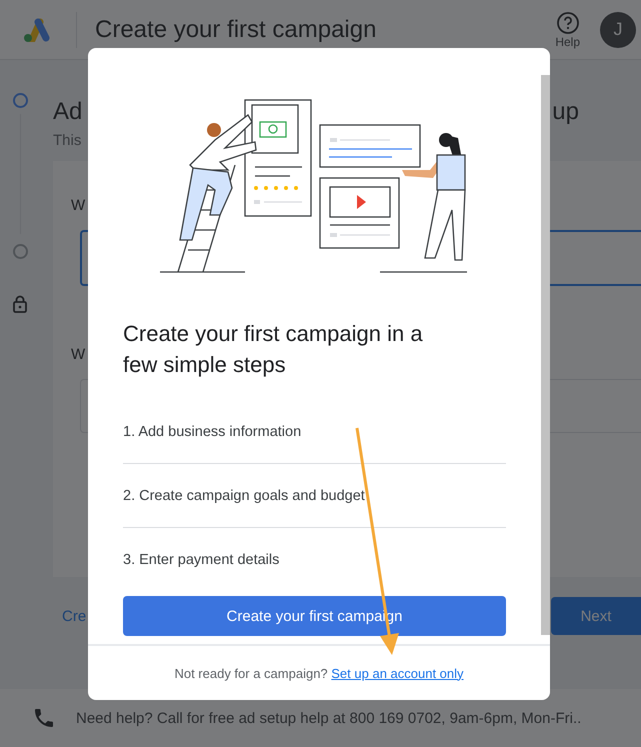  I want to click on page-heading: up, so click(565, 112).